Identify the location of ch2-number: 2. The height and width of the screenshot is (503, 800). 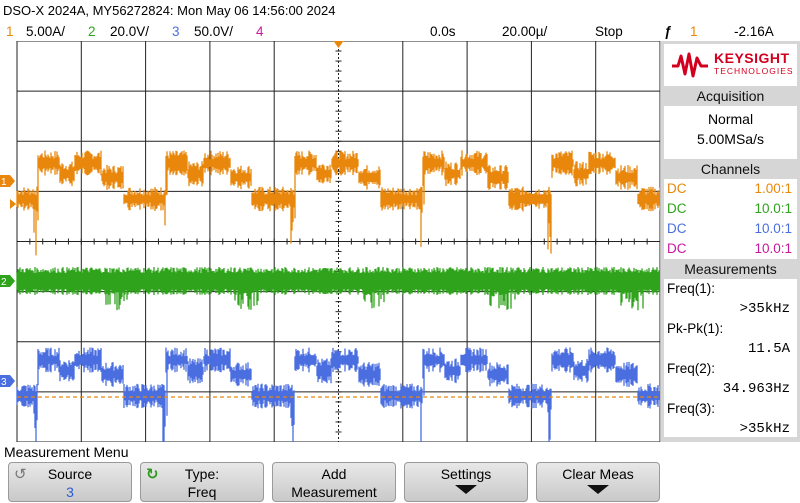
(92, 31).